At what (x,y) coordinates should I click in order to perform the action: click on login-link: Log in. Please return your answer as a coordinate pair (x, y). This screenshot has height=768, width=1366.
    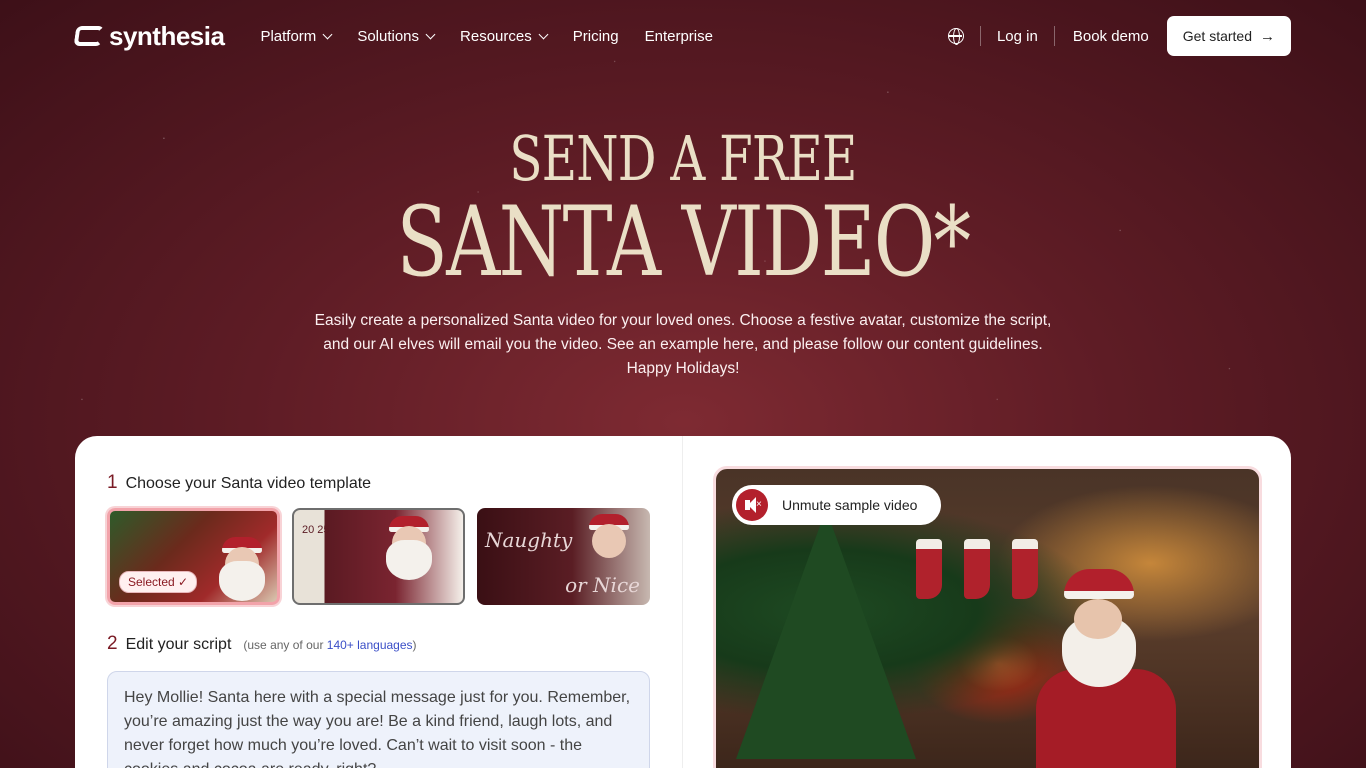
    Looking at the image, I should click on (1017, 36).